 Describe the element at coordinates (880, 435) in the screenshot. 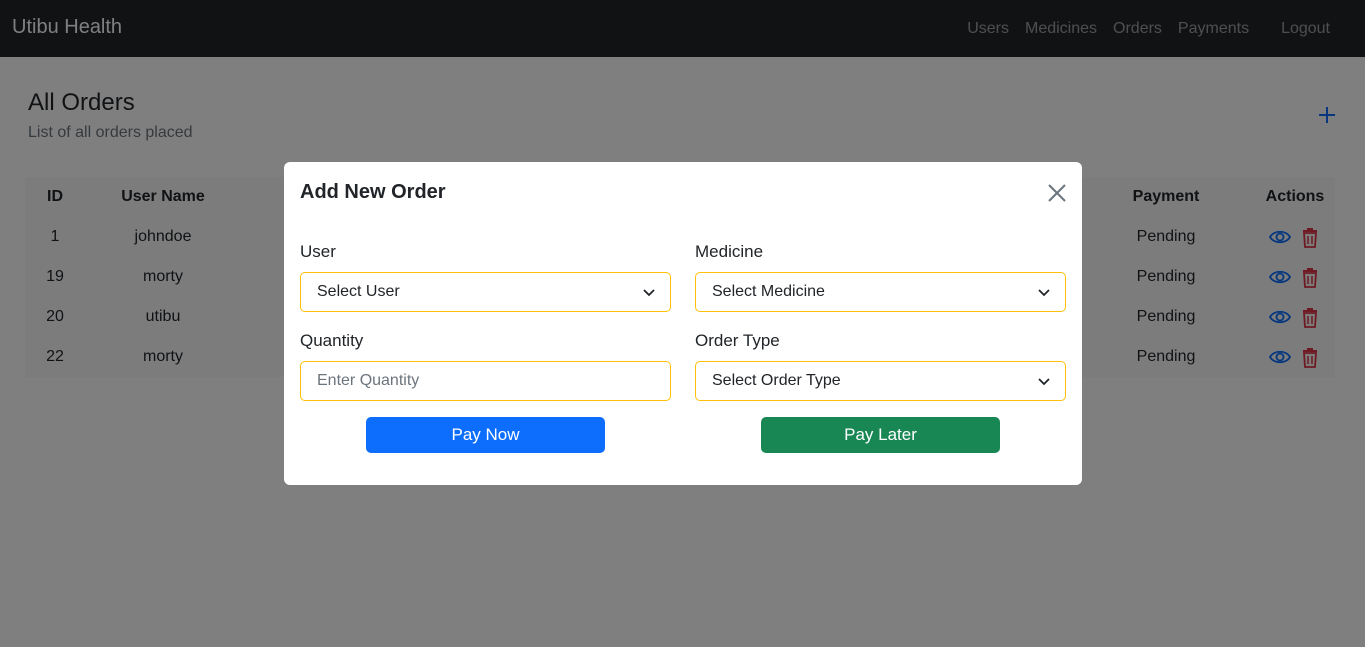

I see `pay-later-button: Pay Later` at that location.